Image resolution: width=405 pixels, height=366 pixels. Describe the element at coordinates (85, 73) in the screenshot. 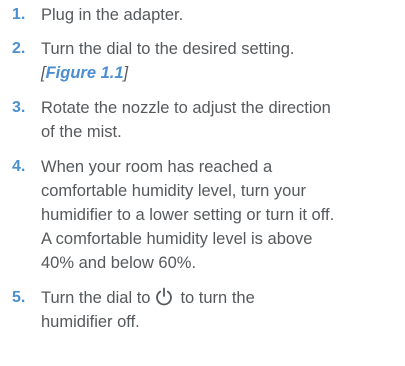

I see `figure-link: Figure 1.1` at that location.